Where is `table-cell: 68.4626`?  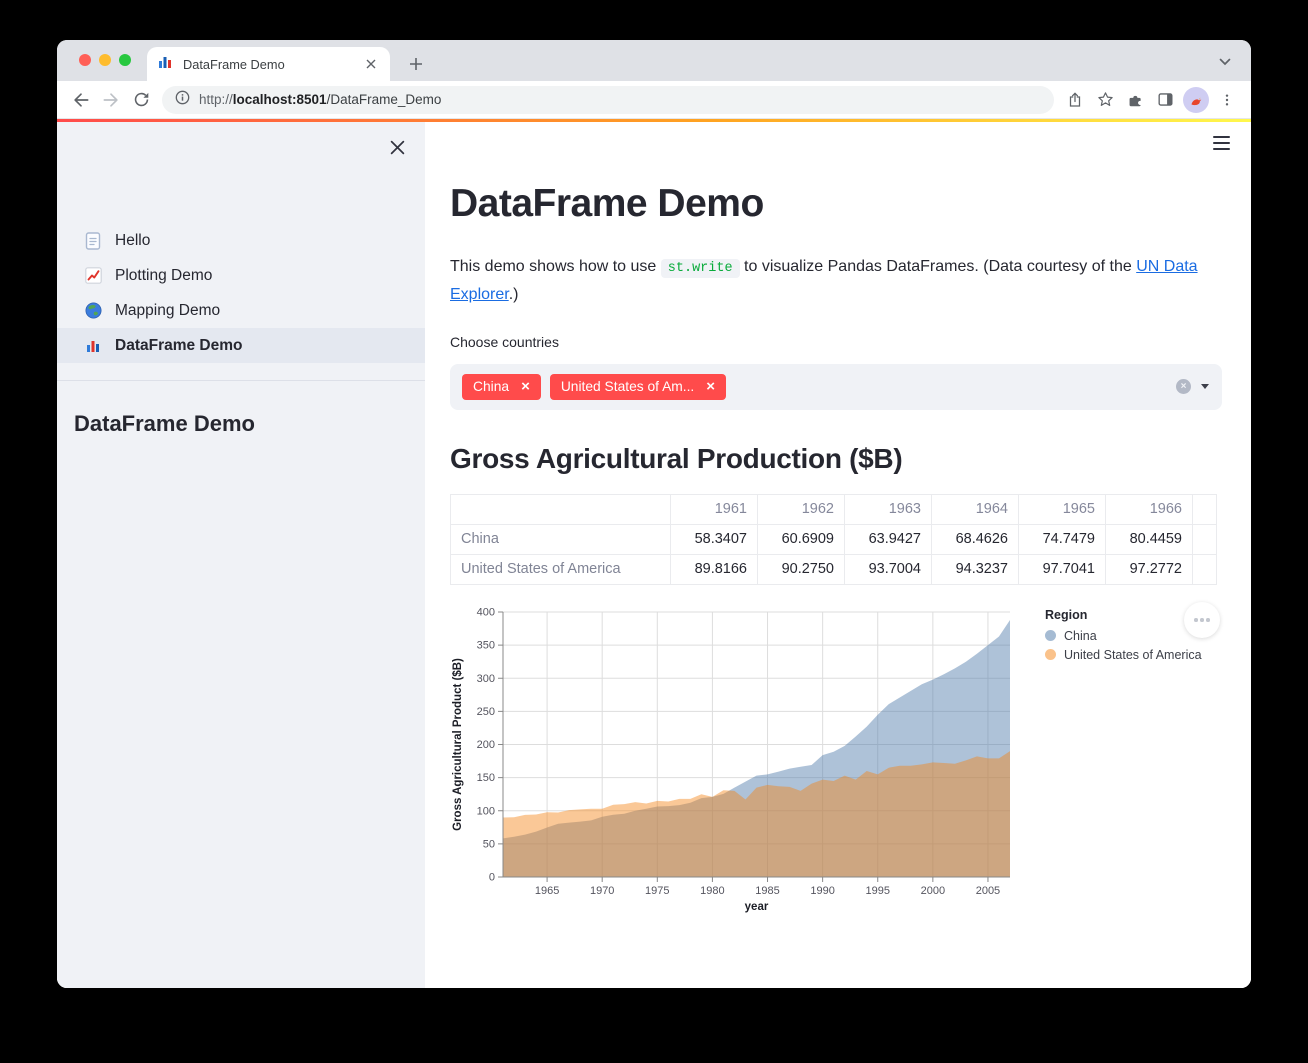 table-cell: 68.4626 is located at coordinates (975, 539).